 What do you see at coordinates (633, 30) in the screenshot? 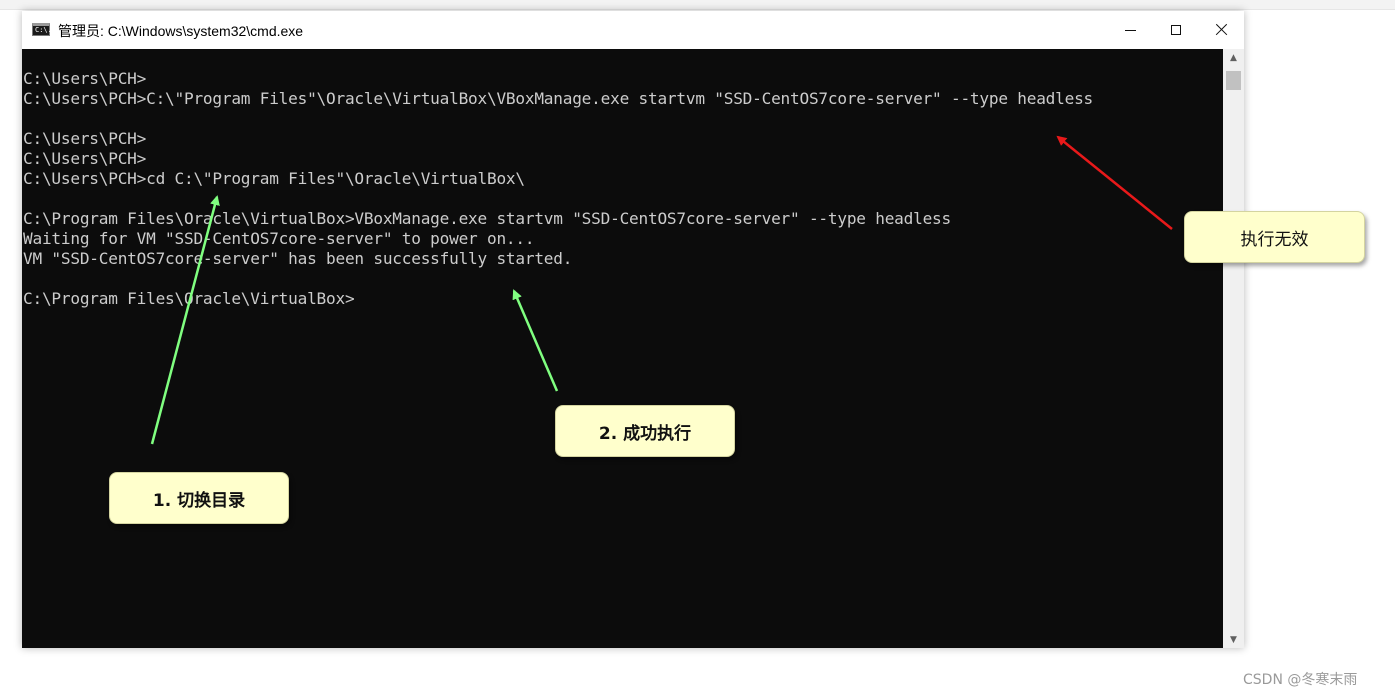
I see `title-bar: C:\. 管理员: C:\Windows\system32\cmd.exe` at bounding box center [633, 30].